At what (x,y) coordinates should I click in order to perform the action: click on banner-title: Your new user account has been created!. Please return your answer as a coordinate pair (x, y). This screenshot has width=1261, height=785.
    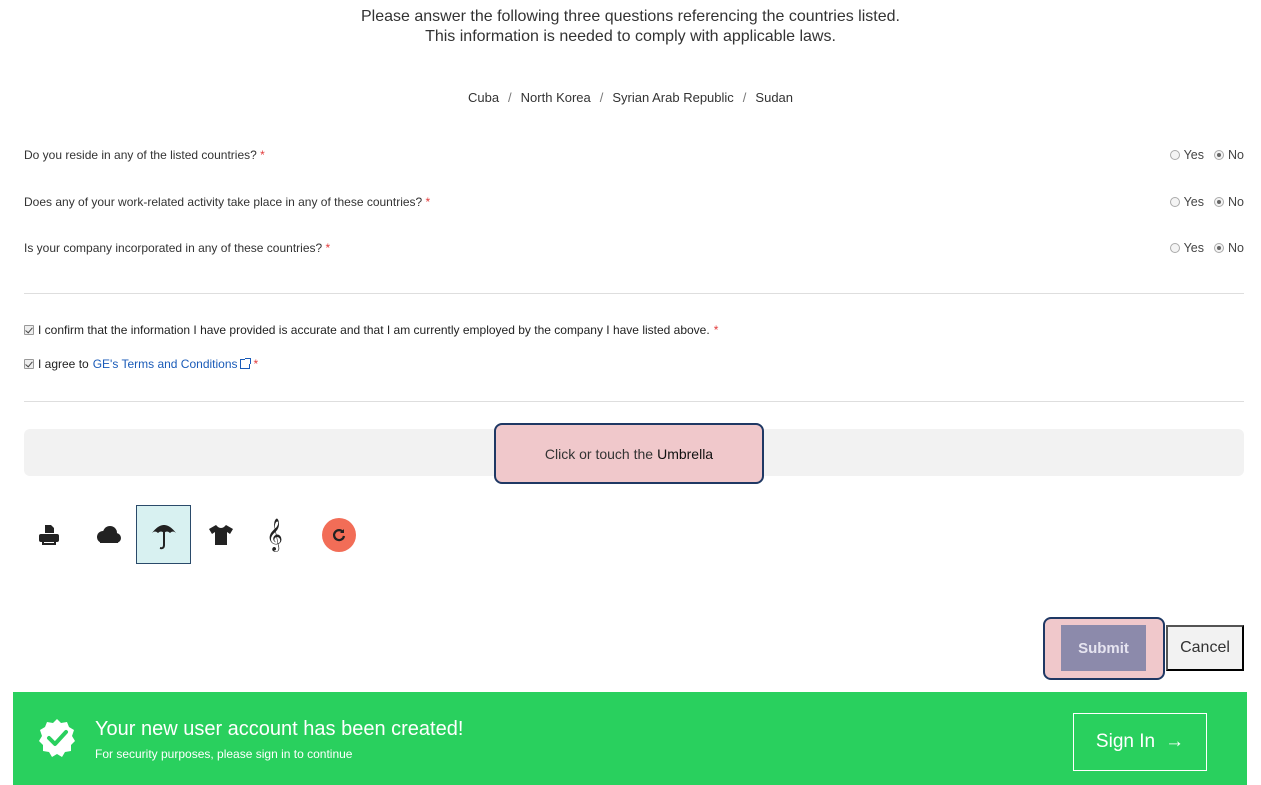
    Looking at the image, I should click on (279, 729).